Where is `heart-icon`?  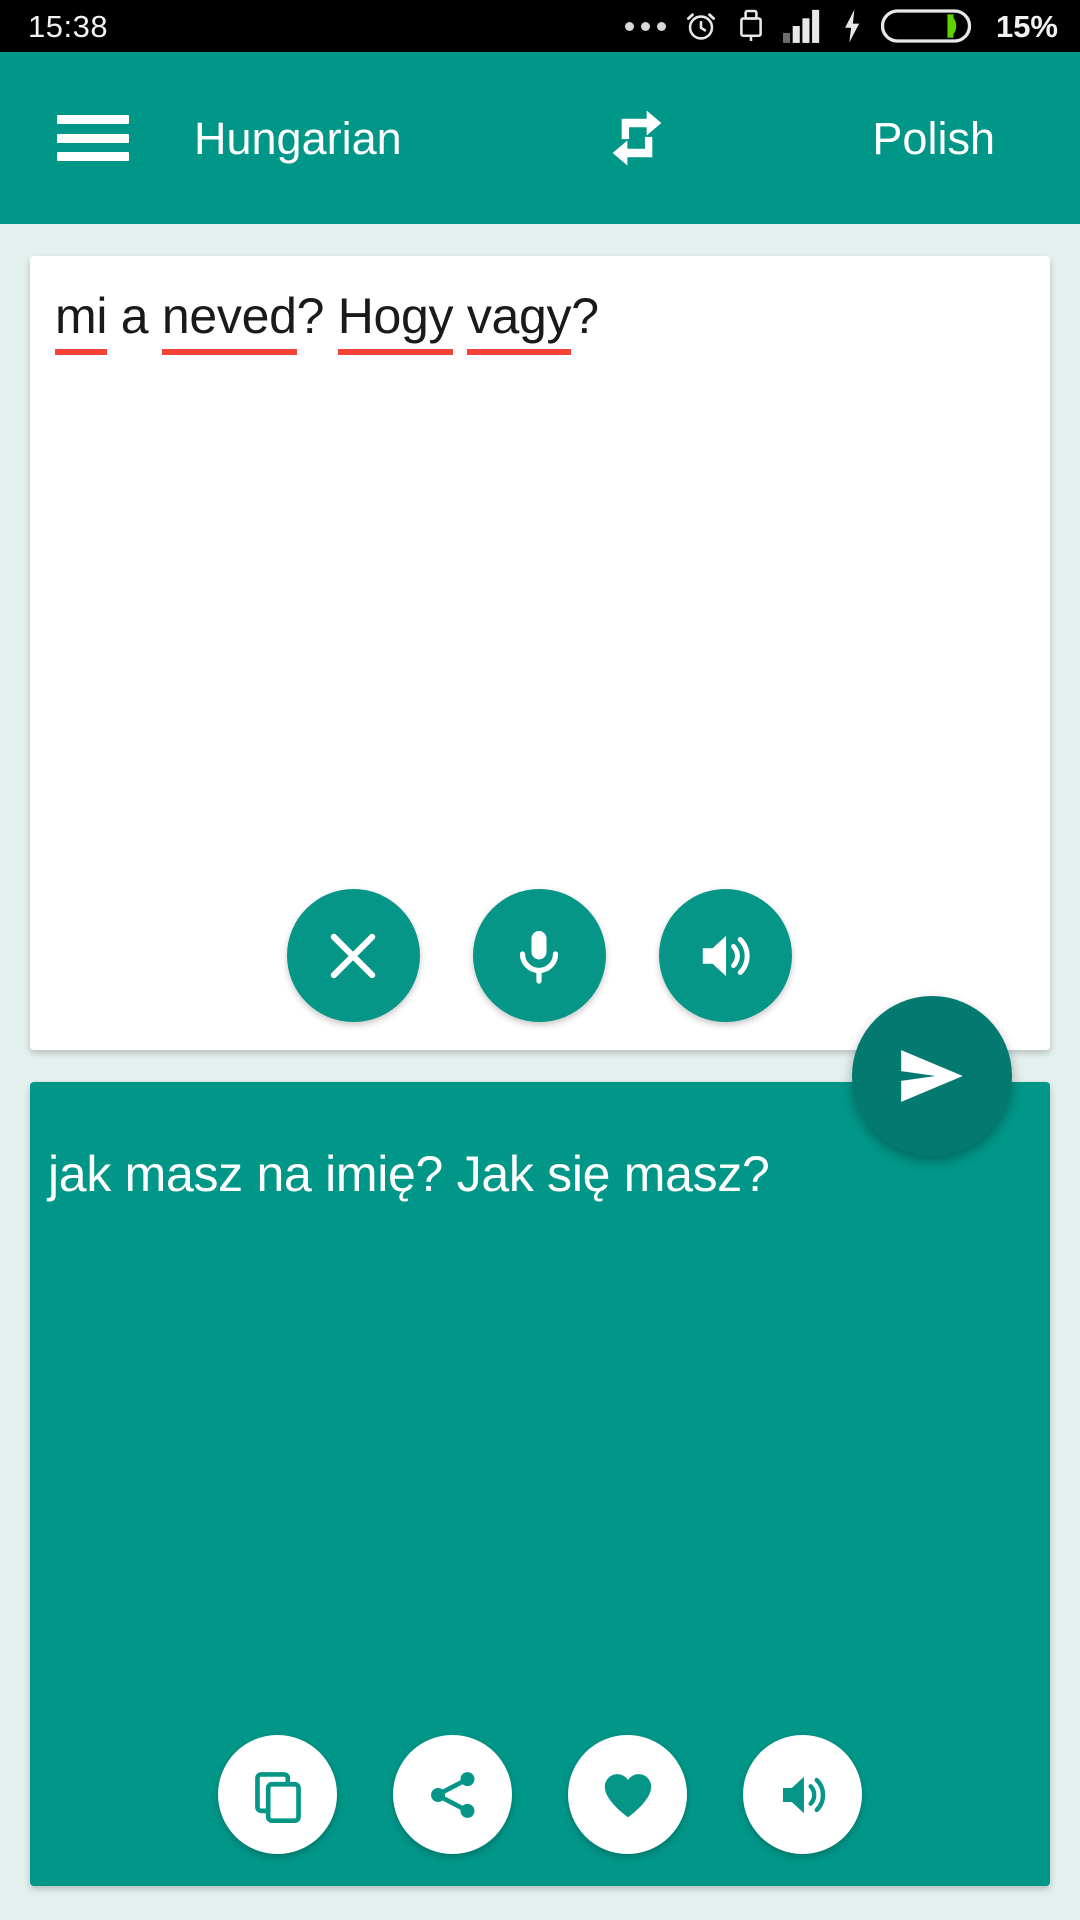
heart-icon is located at coordinates (627, 1795).